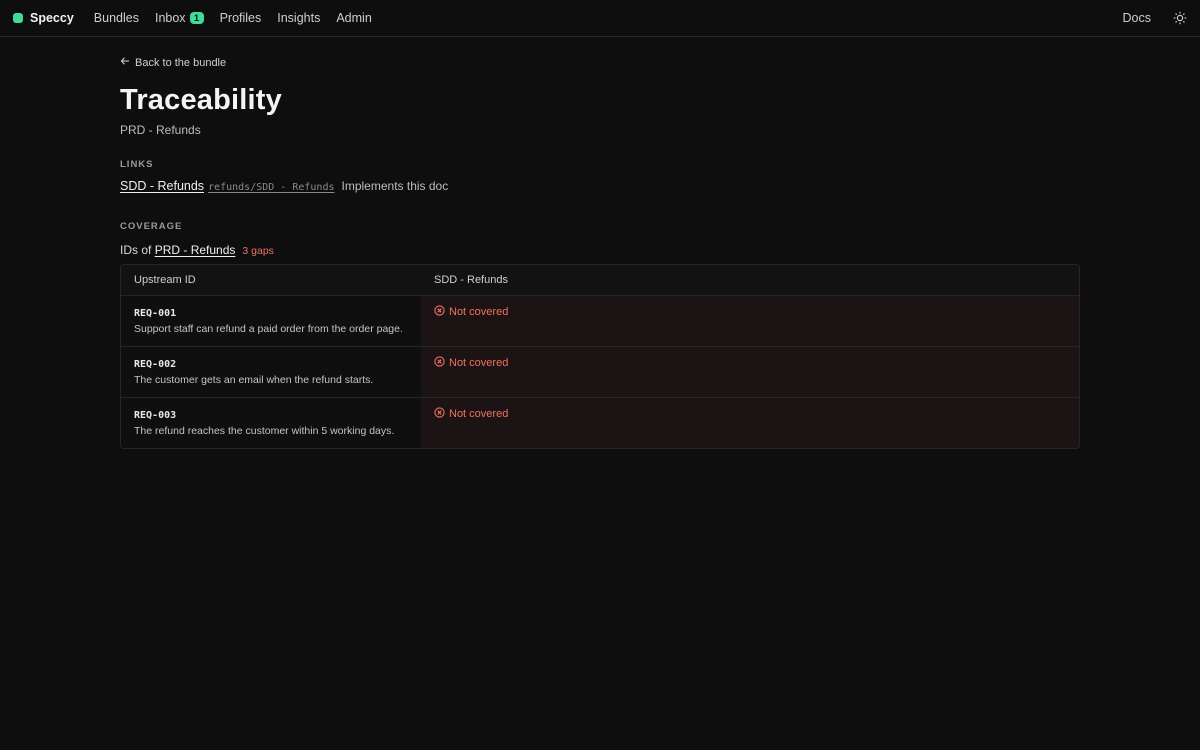  What do you see at coordinates (155, 313) in the screenshot?
I see `requirement-id: REQ-001` at bounding box center [155, 313].